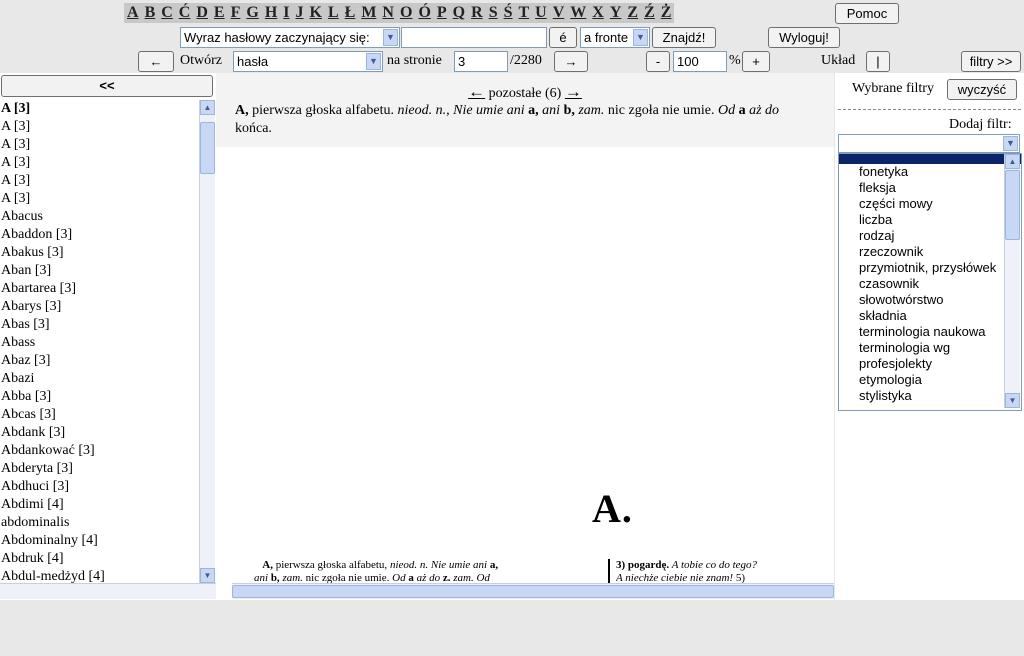 The image size is (1024, 656). What do you see at coordinates (666, 13) in the screenshot?
I see `alphabet-letter: Ż` at bounding box center [666, 13].